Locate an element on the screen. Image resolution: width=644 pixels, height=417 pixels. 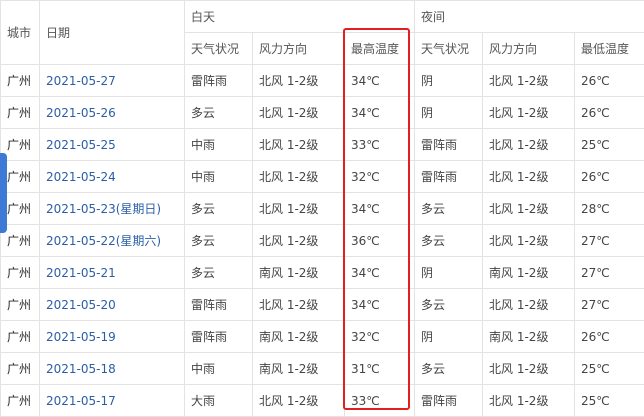
table-row: 广州2021-05-27雷阵雨北风 1-2级34℃阴北风 1-2级26℃ is located at coordinates (322, 81).